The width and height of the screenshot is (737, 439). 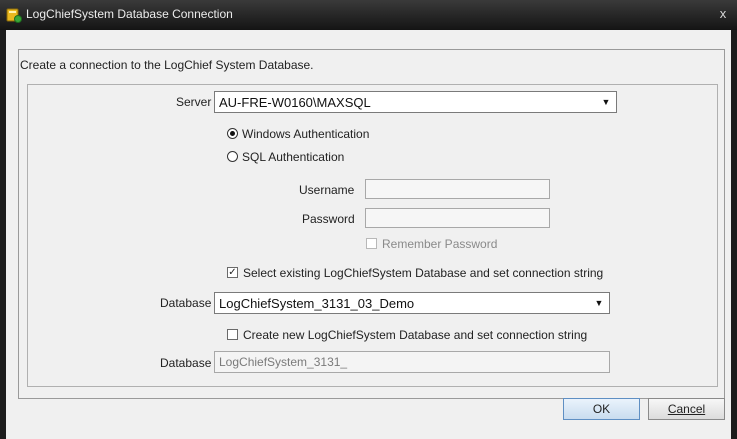 I want to click on ok-button: OK, so click(x=601, y=409).